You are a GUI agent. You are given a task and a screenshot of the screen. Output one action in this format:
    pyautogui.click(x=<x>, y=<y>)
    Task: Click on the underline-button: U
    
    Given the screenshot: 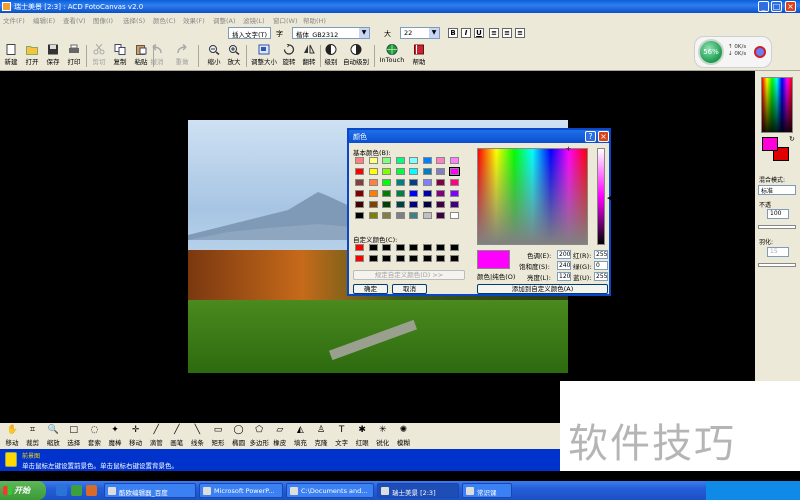 What is the action you would take?
    pyautogui.click(x=479, y=33)
    